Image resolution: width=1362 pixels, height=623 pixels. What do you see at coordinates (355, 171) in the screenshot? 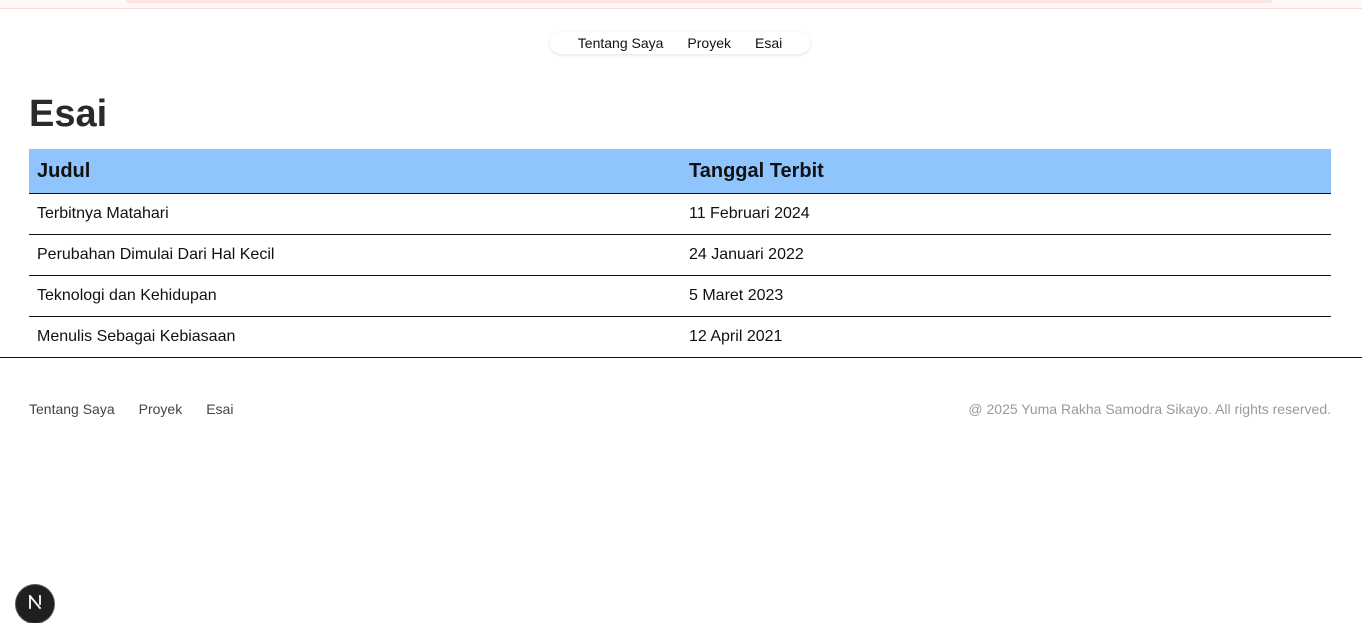
I see `column-header-title: Judul` at bounding box center [355, 171].